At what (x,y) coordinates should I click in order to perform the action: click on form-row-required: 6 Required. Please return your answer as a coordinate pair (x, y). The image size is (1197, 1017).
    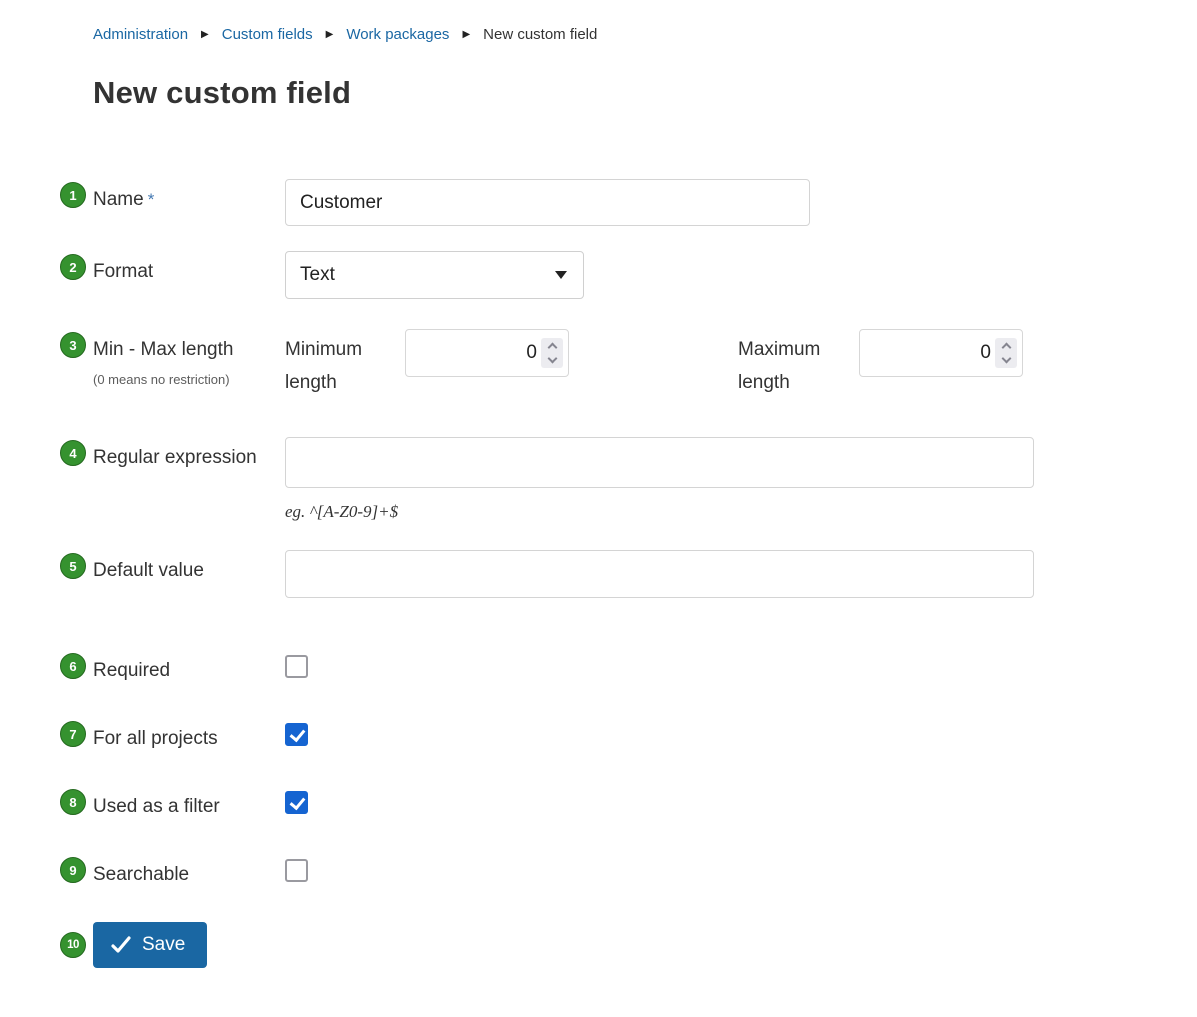
    Looking at the image, I should click on (628, 665).